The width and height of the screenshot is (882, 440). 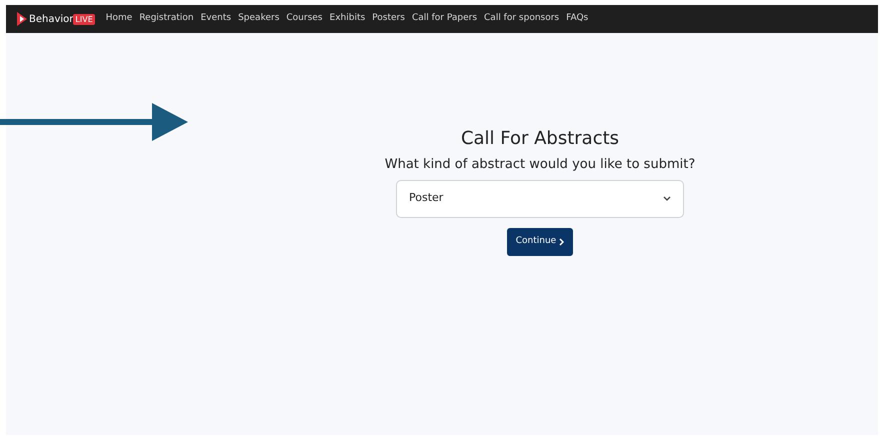 What do you see at coordinates (348, 19) in the screenshot?
I see `nav-link: Exhibits` at bounding box center [348, 19].